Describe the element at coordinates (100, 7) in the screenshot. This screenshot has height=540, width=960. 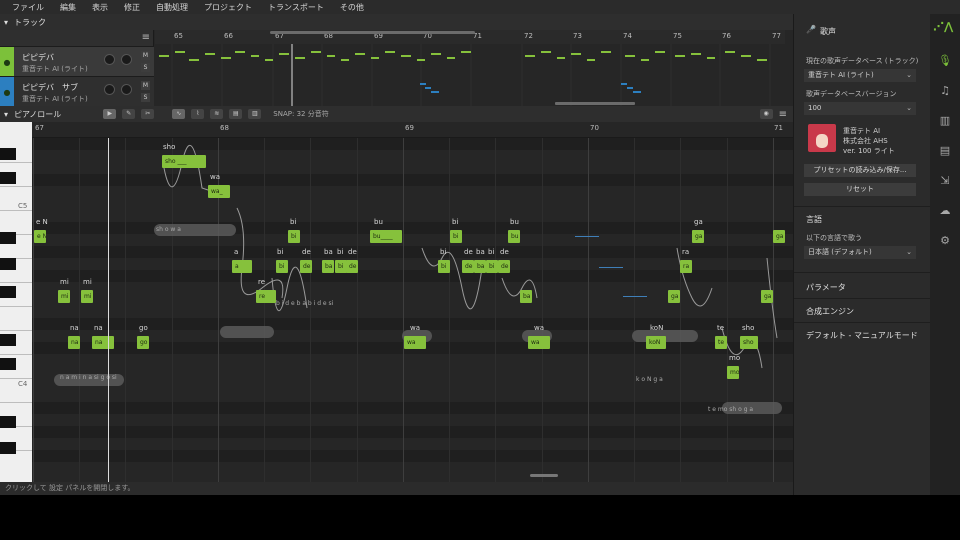
I see `menu-view: 表示` at that location.